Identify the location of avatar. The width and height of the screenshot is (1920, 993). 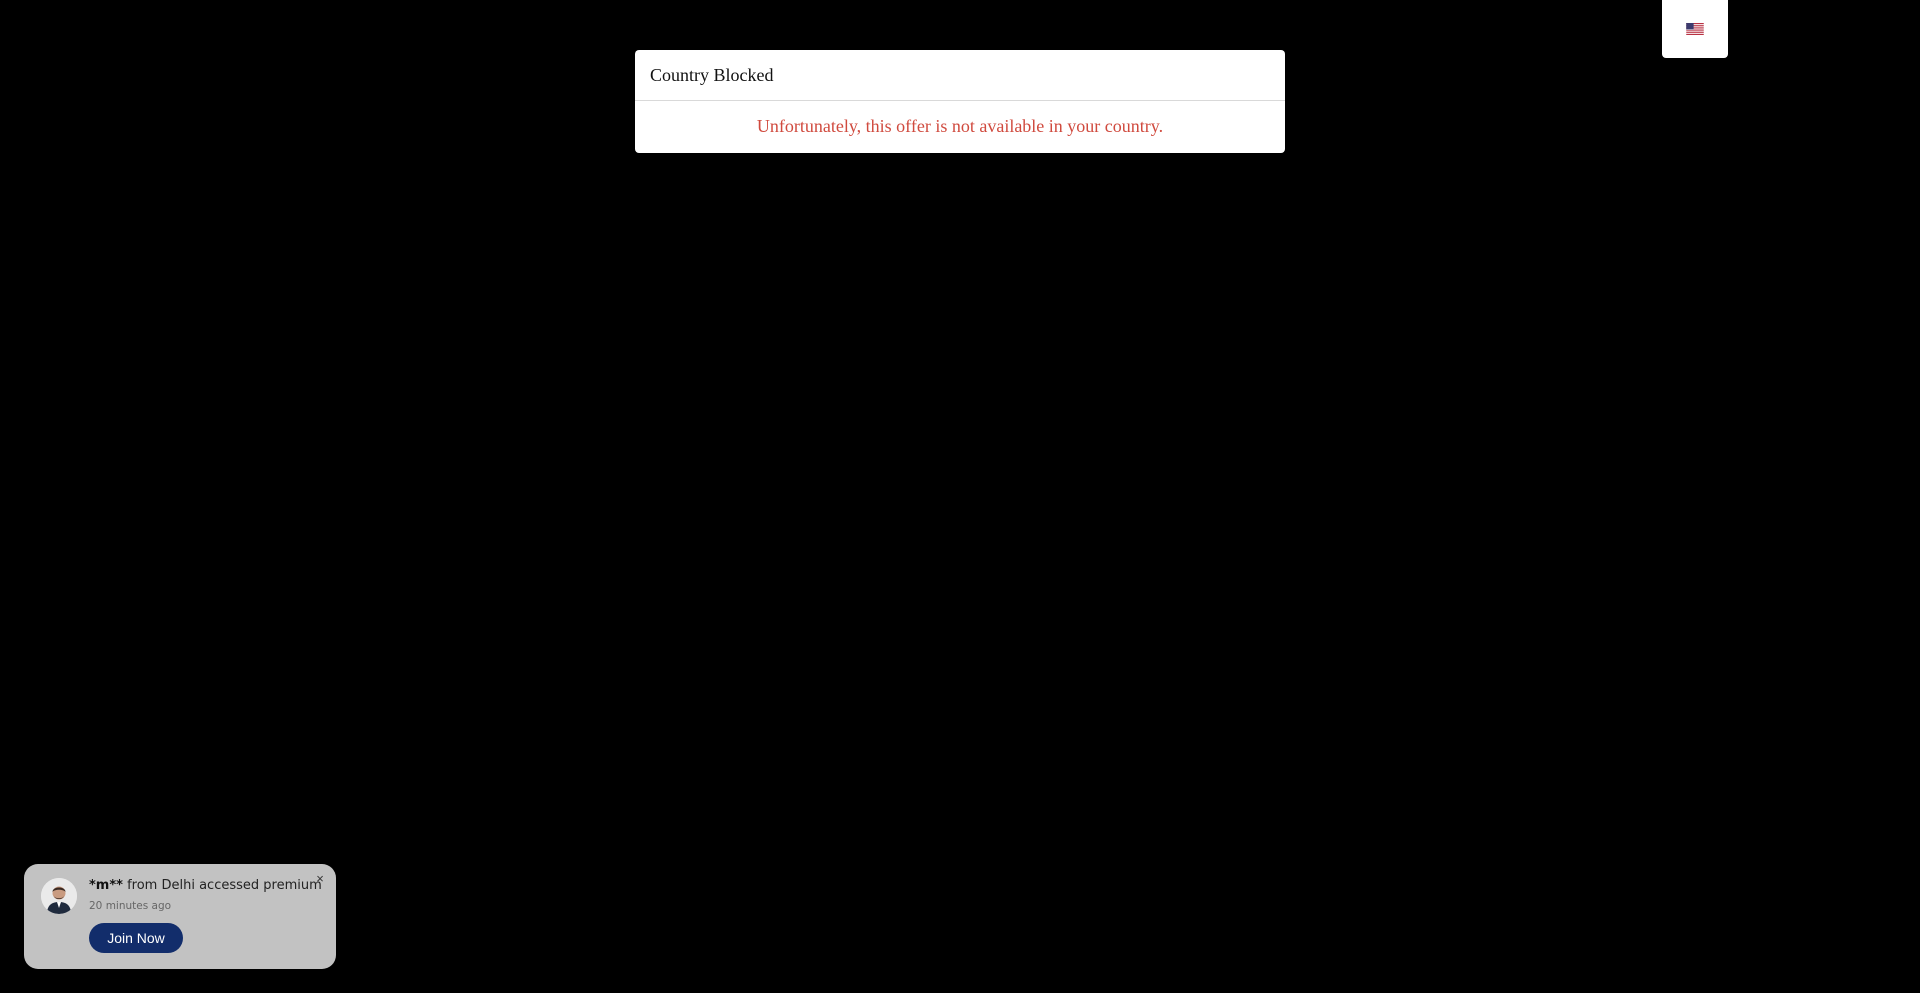
(59, 896).